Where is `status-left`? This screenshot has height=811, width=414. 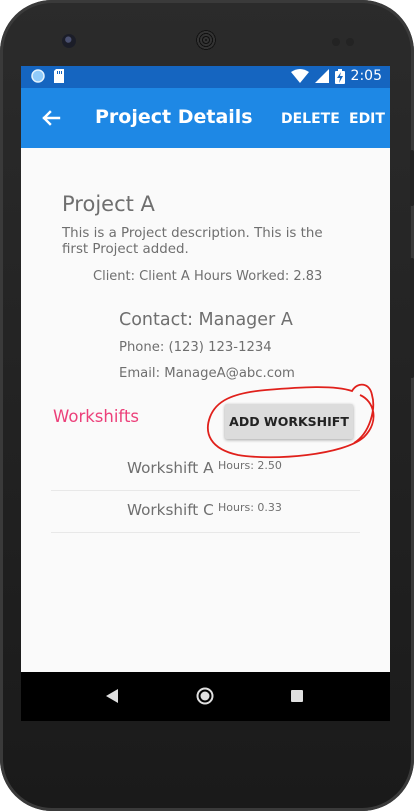
status-left is located at coordinates (48, 76).